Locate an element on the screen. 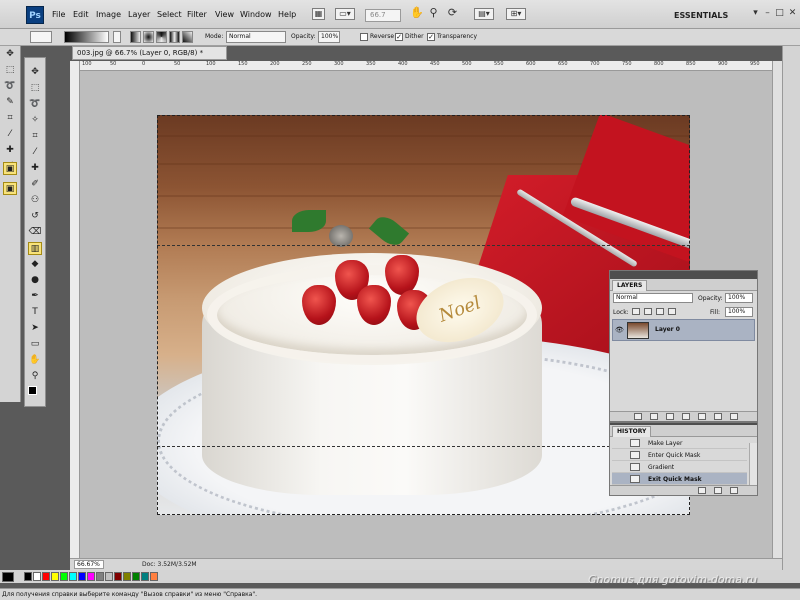  layer-opacity-input: 100% is located at coordinates (739, 298).